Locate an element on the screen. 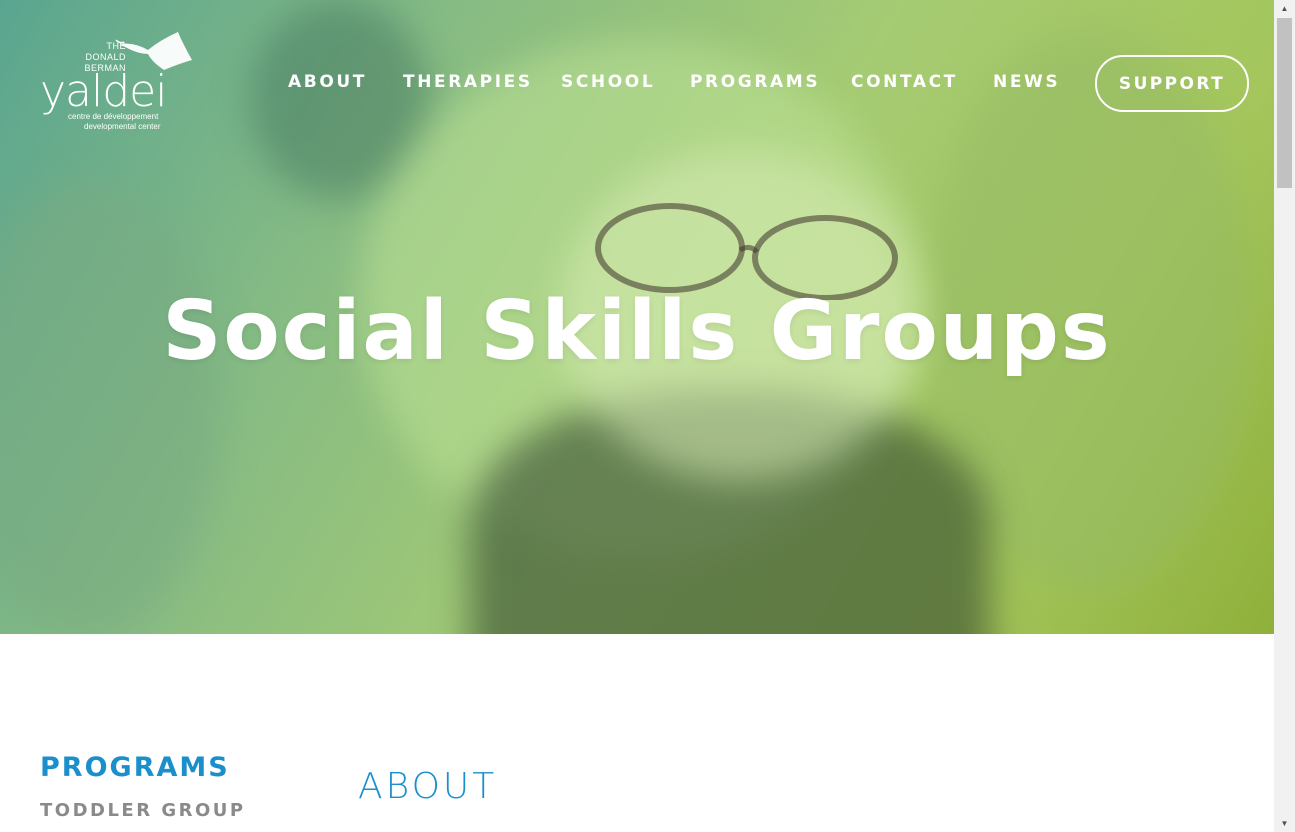 Image resolution: width=1295 pixels, height=832 pixels. hero-image-shape is located at coordinates (110, 407).